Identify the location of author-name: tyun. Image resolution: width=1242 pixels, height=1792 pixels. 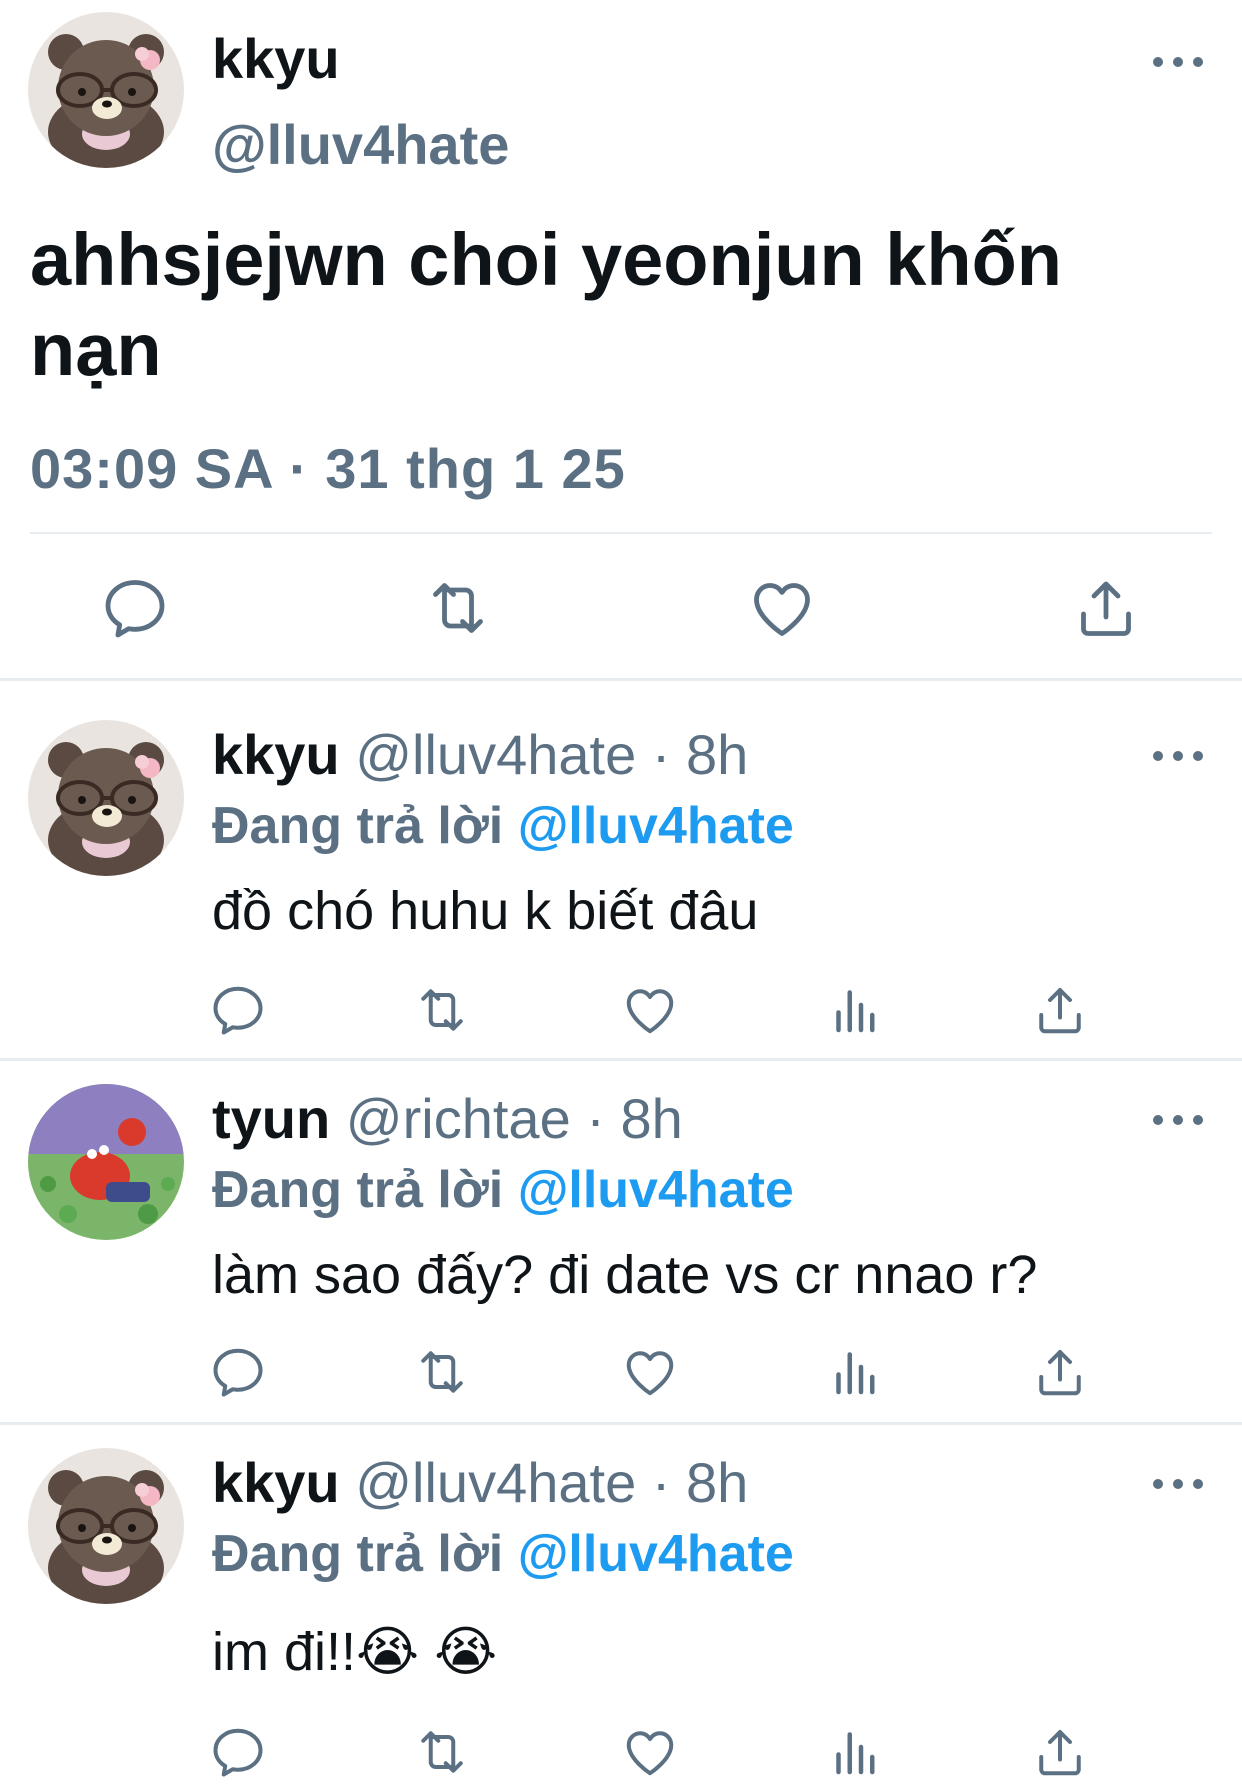
(271, 1118).